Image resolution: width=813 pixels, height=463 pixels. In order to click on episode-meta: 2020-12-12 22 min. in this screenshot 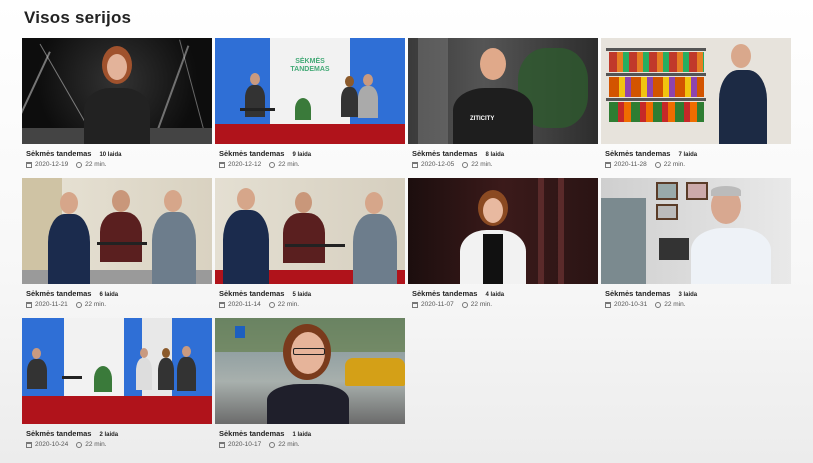, I will do `click(312, 164)`.